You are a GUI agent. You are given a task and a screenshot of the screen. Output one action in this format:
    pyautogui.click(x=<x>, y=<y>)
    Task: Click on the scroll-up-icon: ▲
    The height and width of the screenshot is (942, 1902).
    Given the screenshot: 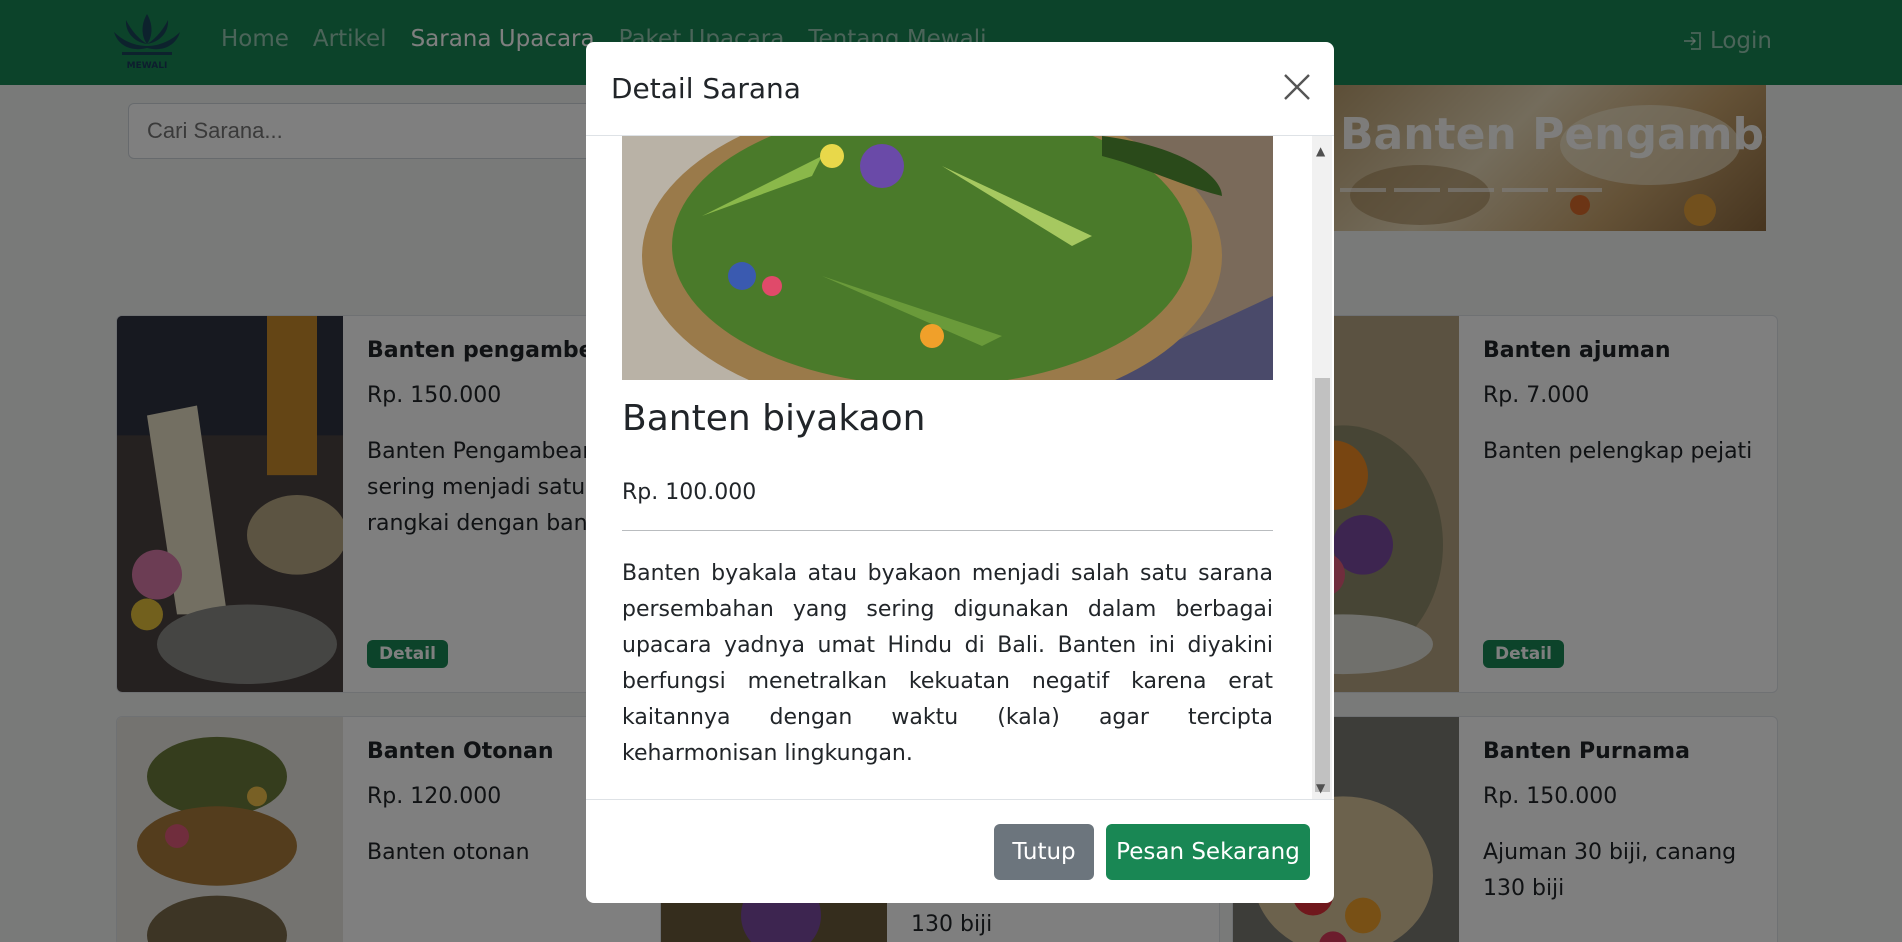 What is the action you would take?
    pyautogui.click(x=1320, y=151)
    